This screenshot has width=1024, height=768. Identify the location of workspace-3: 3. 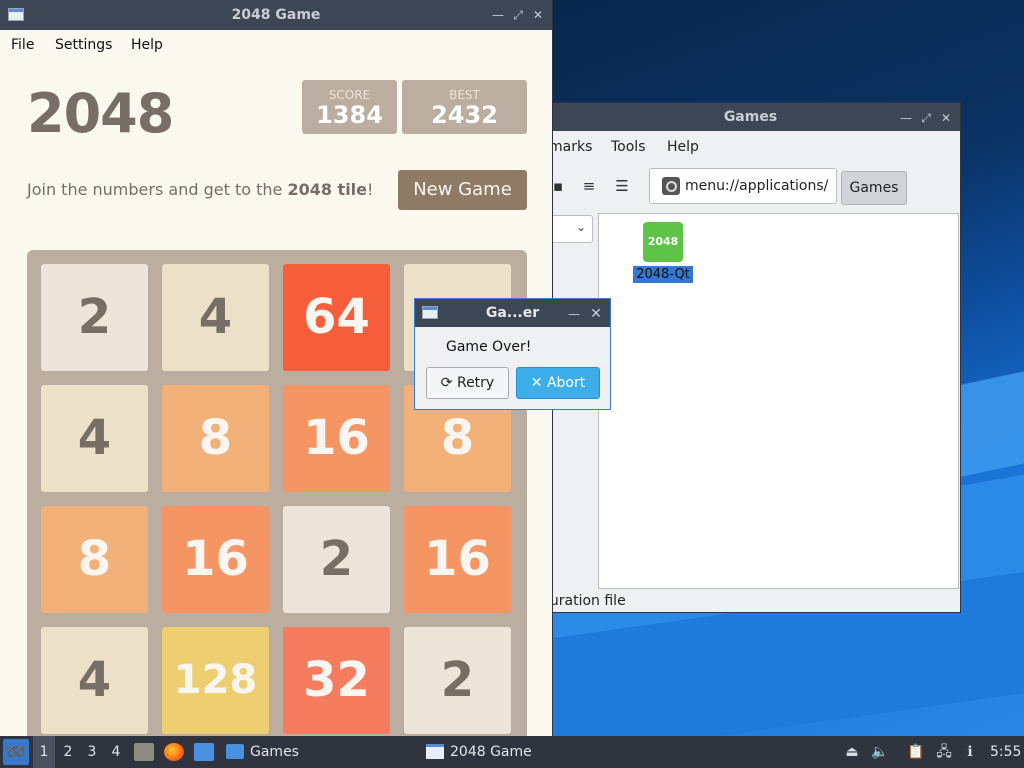
(92, 752).